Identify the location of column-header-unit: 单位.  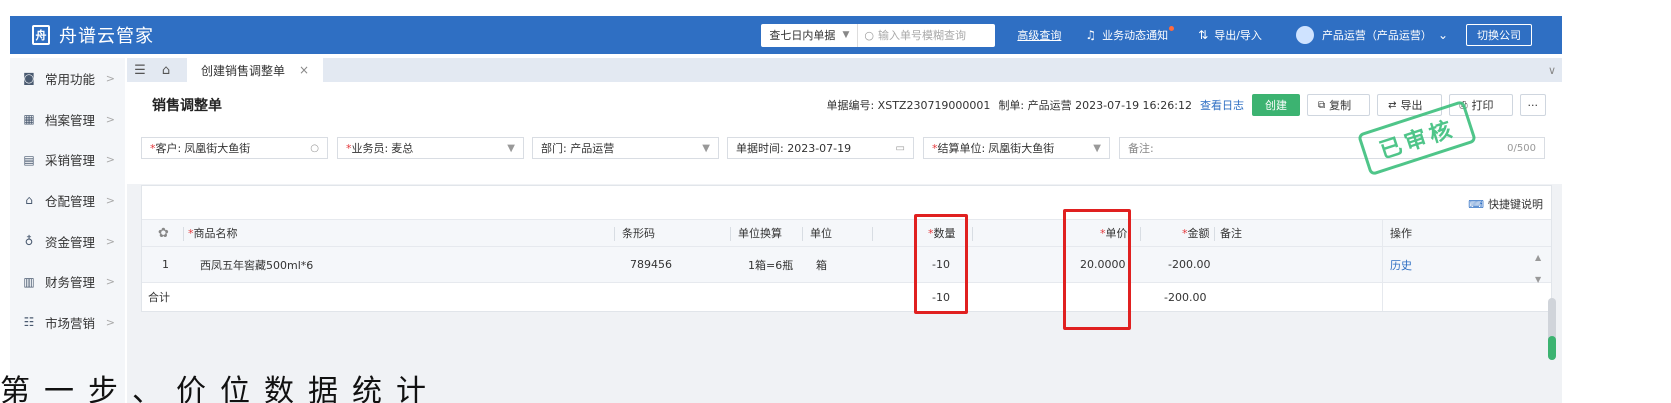
(821, 233).